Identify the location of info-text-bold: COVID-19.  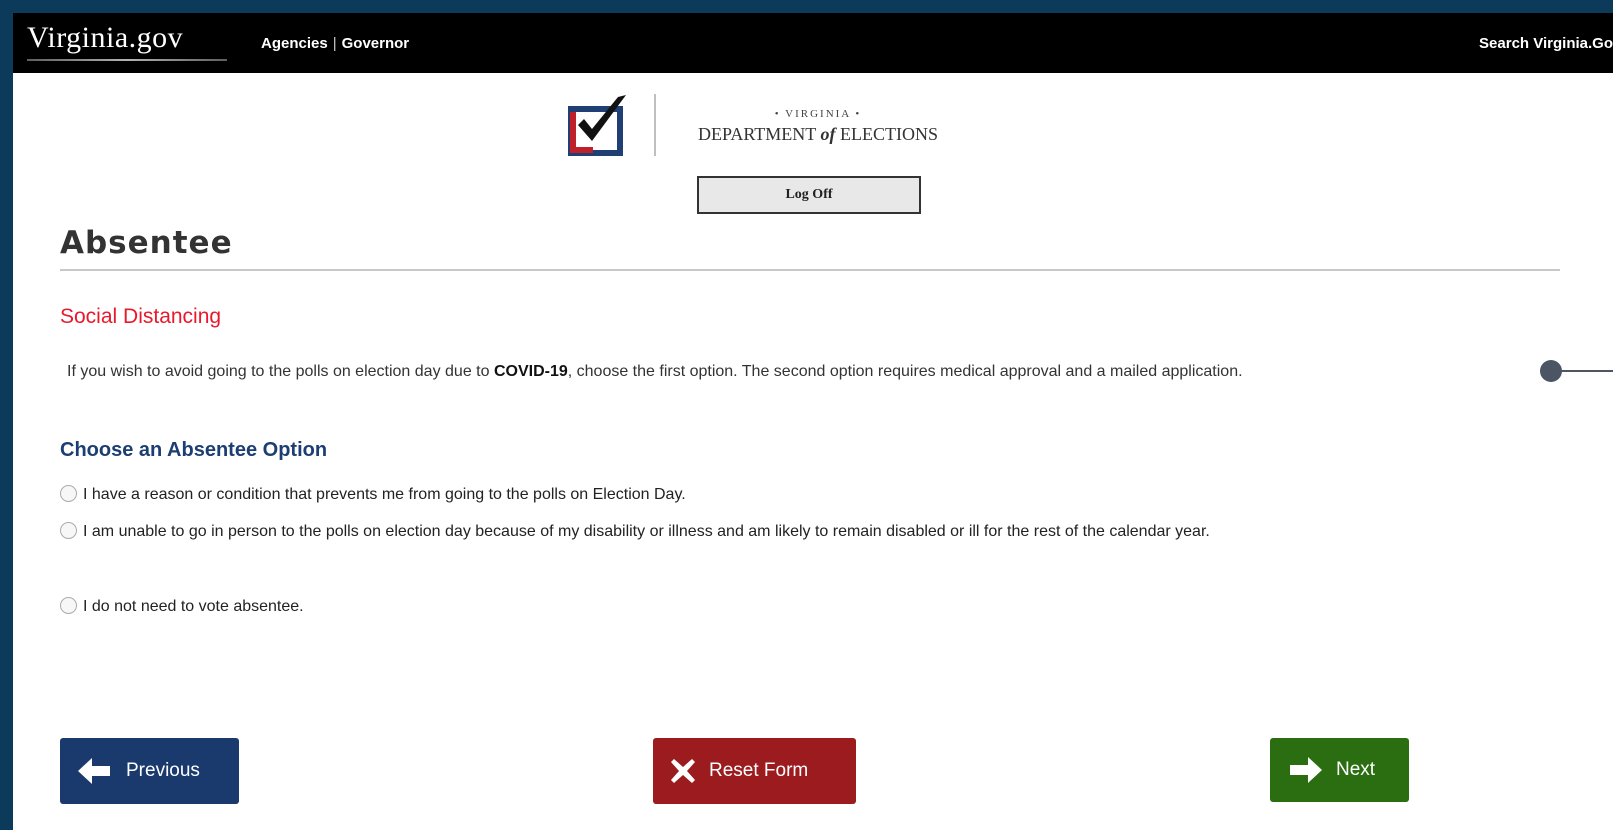
(530, 371).